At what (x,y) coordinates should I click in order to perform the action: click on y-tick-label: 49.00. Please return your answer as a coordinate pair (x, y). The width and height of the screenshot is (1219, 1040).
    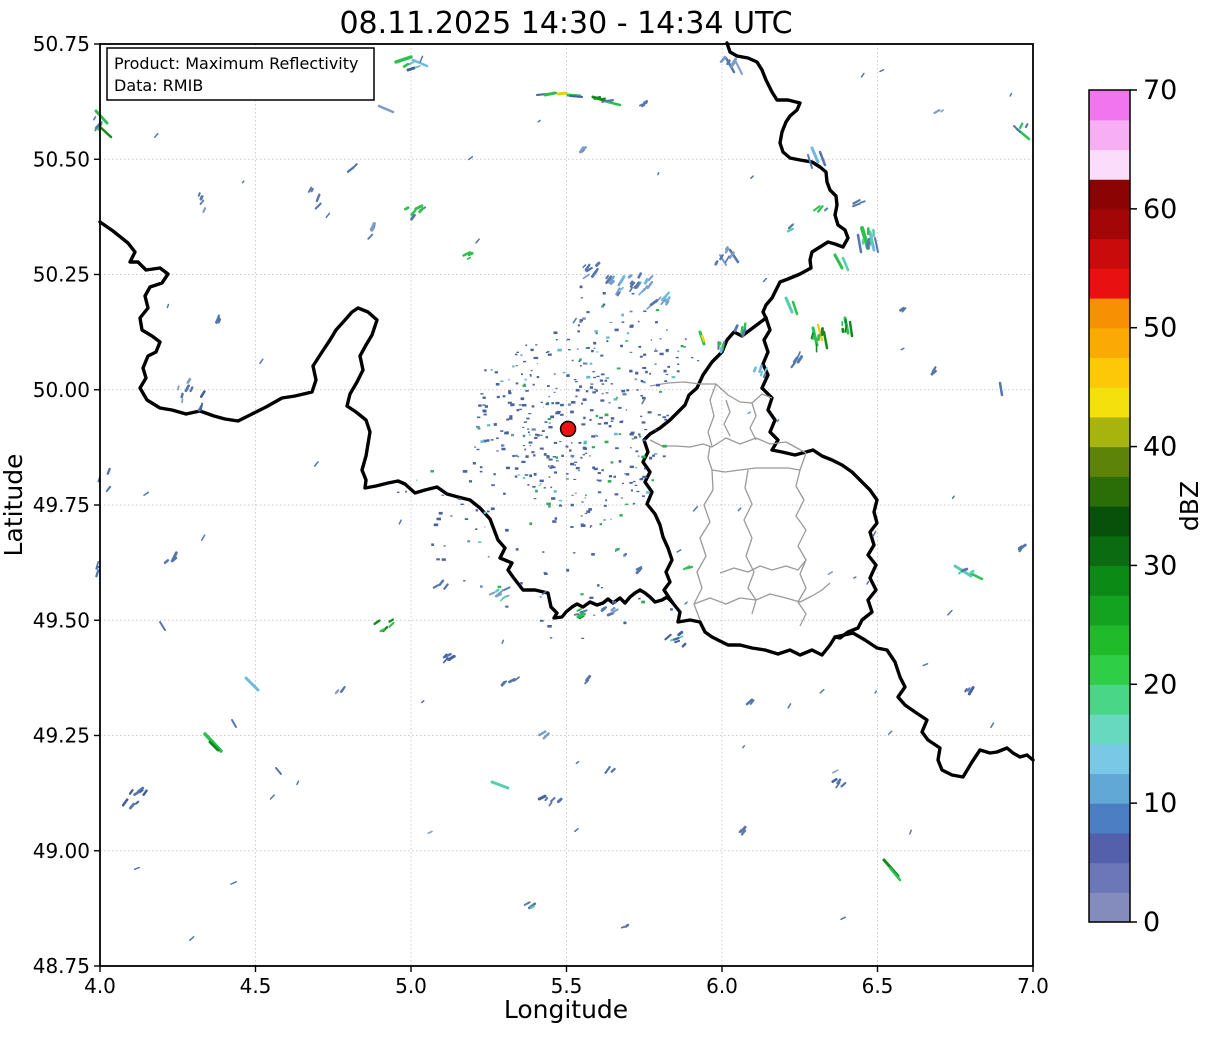
    Looking at the image, I should click on (61, 851).